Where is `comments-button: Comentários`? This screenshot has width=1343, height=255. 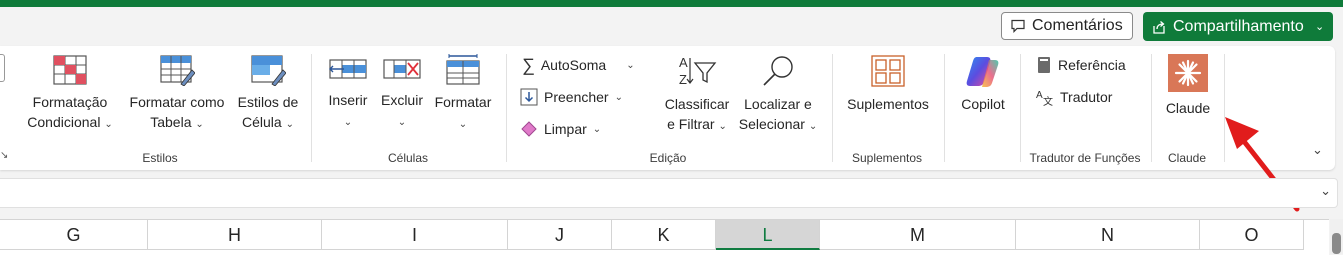
comments-button: Comentários is located at coordinates (1067, 26).